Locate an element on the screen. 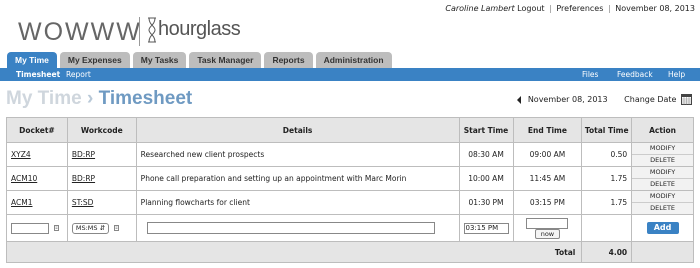 This screenshot has height=268, width=700. preferences-link: Preferences is located at coordinates (579, 8).